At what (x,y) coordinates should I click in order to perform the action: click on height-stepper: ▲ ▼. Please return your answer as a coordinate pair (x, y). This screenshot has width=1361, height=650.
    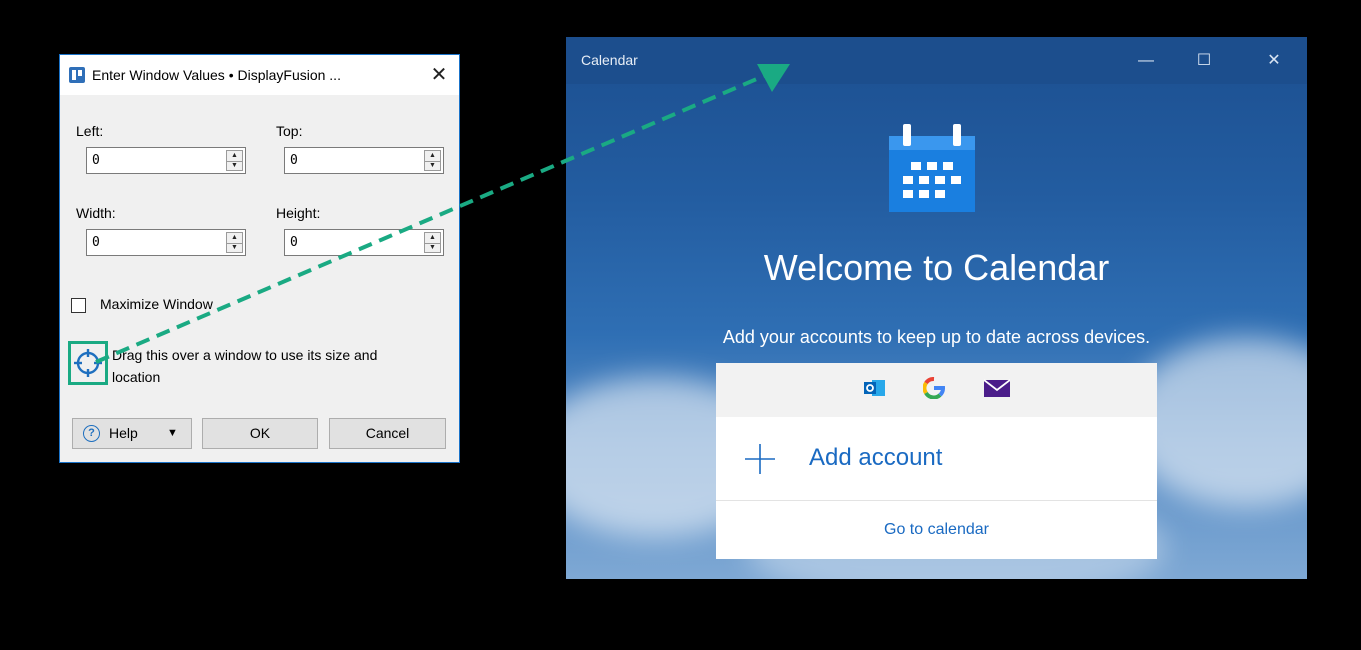
    Looking at the image, I should click on (364, 242).